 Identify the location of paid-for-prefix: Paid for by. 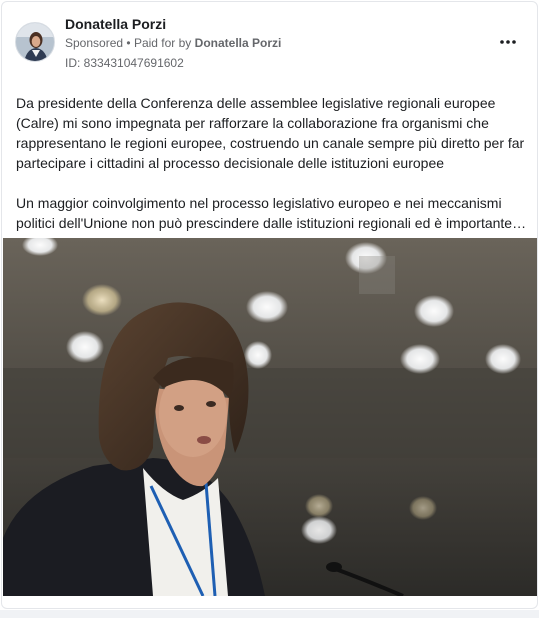
(162, 43).